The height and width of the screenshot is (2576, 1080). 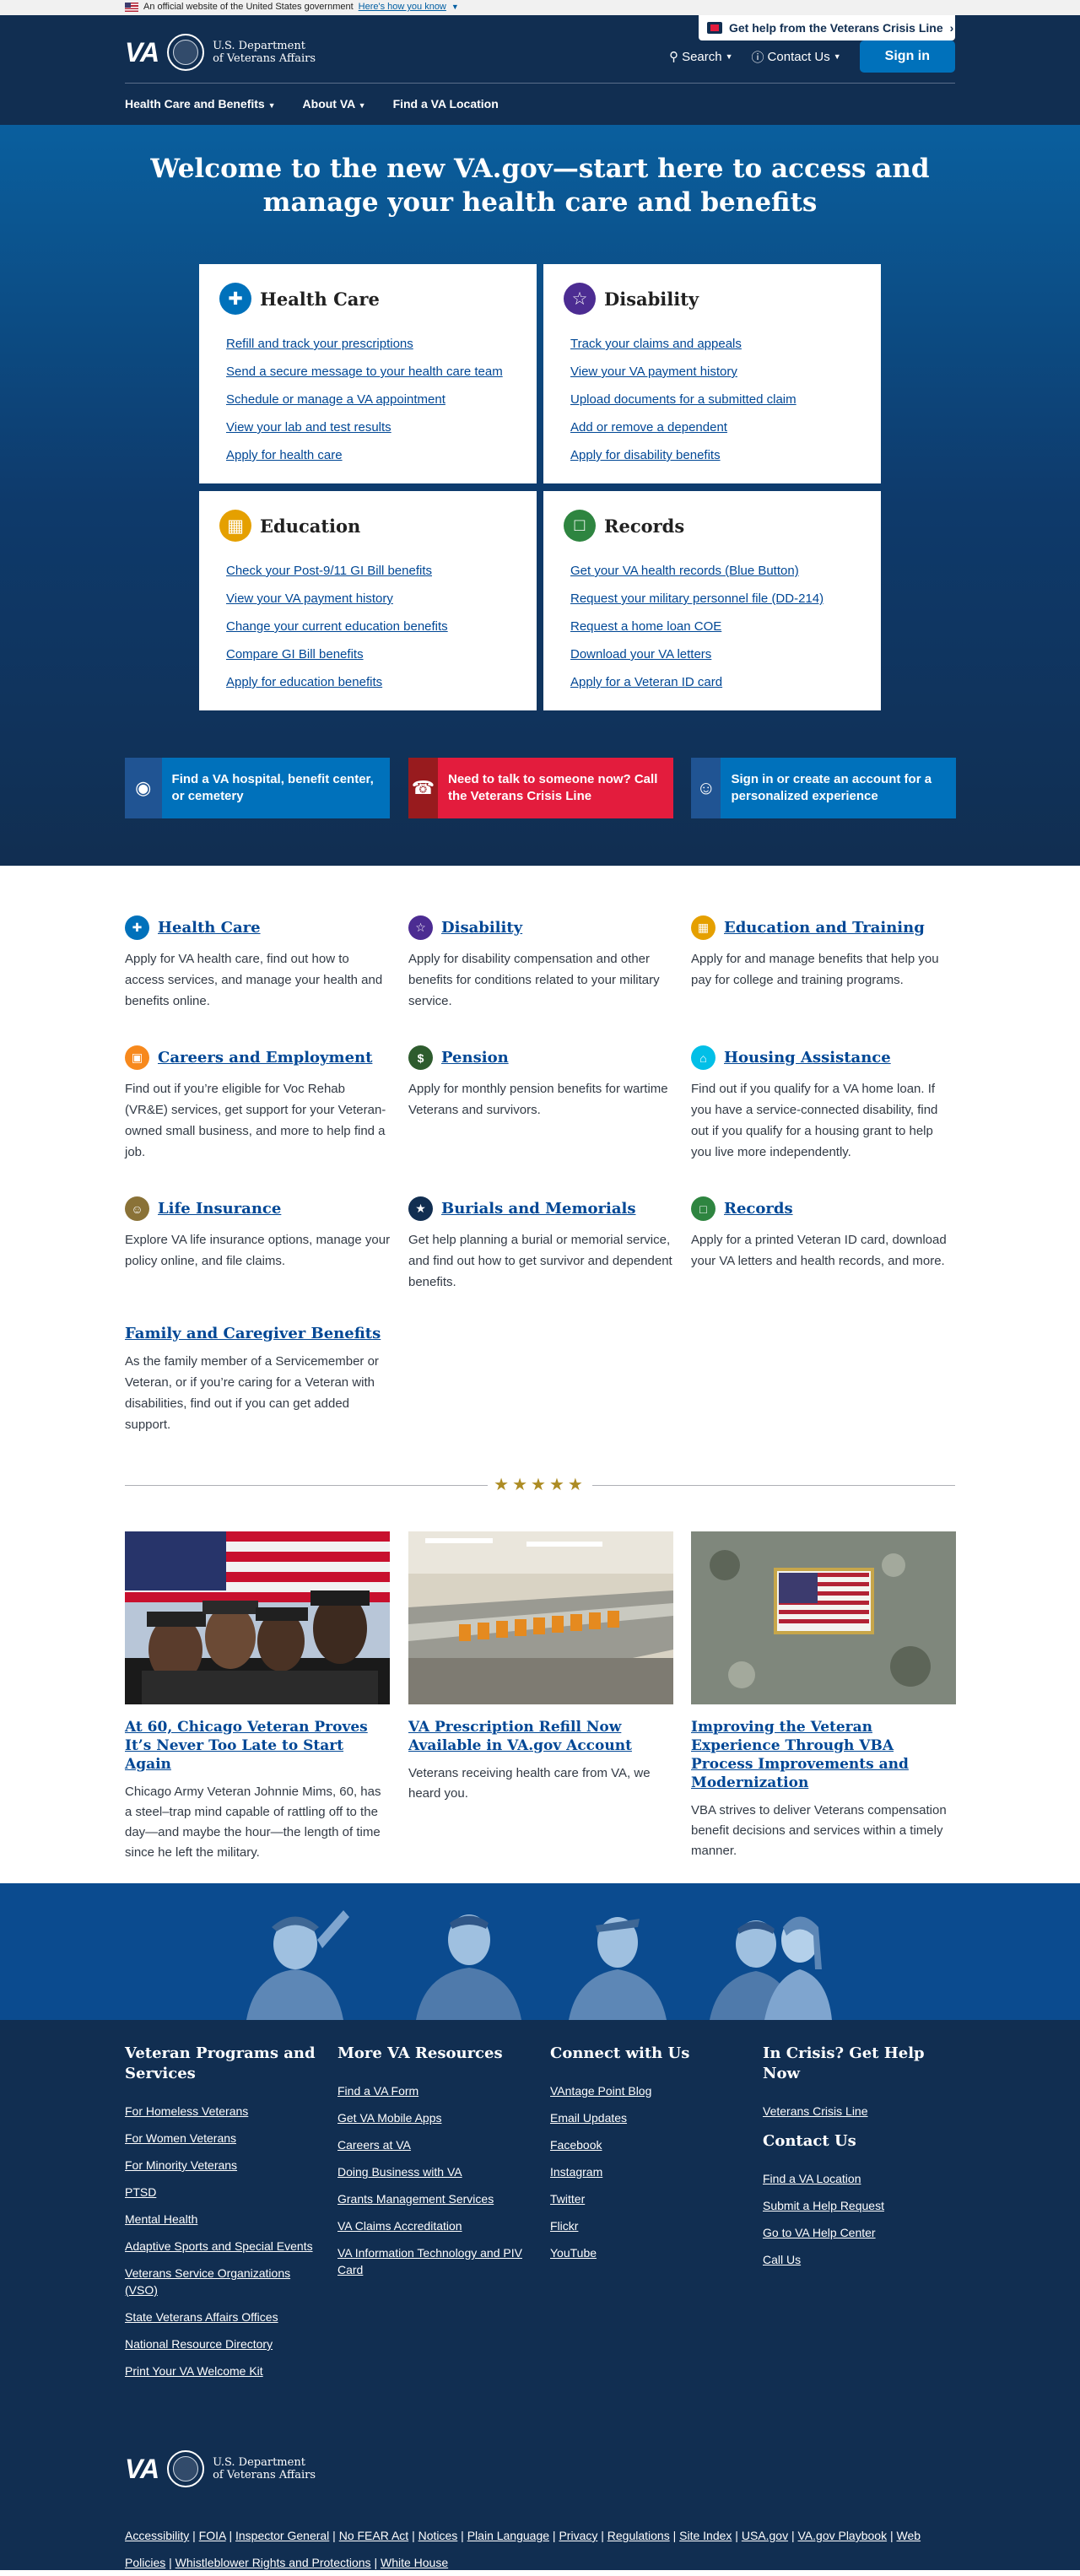 What do you see at coordinates (648, 2144) in the screenshot?
I see `footer-link: Facebook` at bounding box center [648, 2144].